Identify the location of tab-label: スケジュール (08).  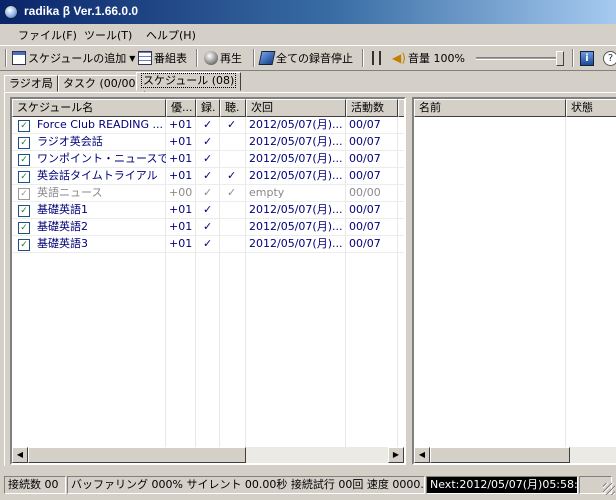
(189, 80).